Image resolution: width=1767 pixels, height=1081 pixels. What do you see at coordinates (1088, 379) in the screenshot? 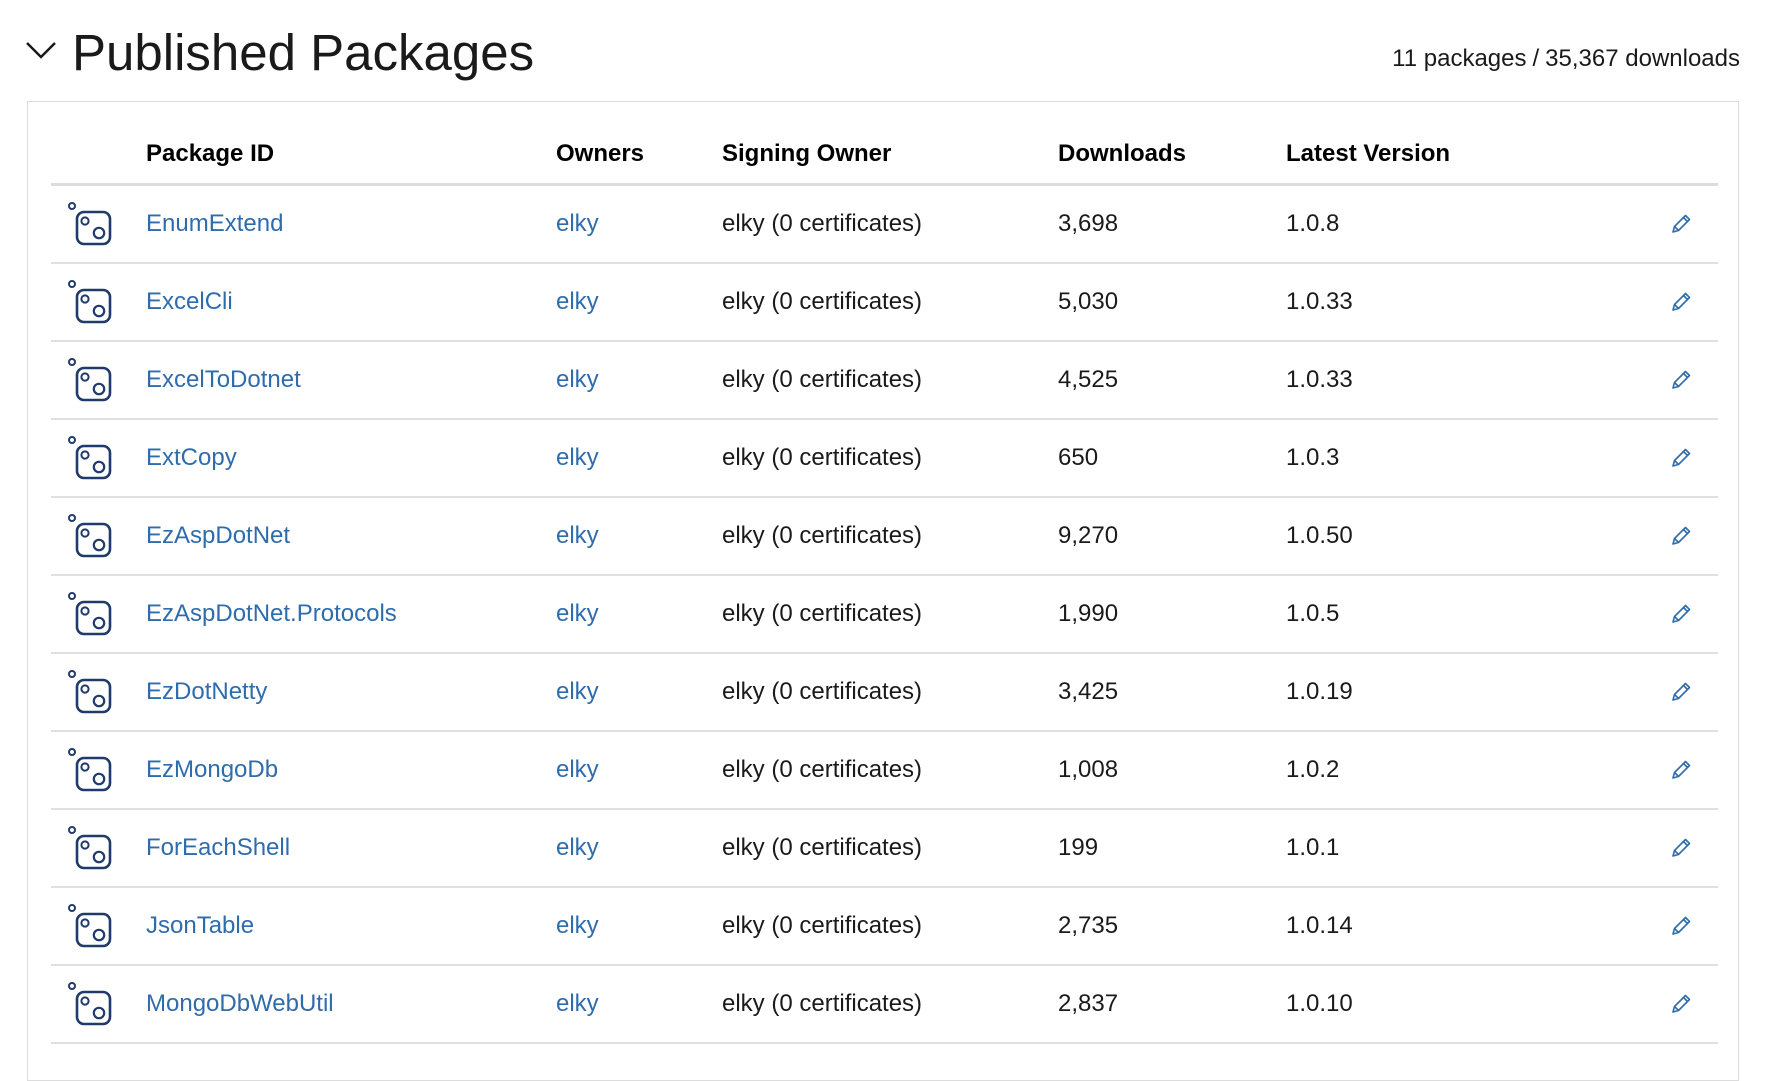
I see `downloads-count: 4,525` at bounding box center [1088, 379].